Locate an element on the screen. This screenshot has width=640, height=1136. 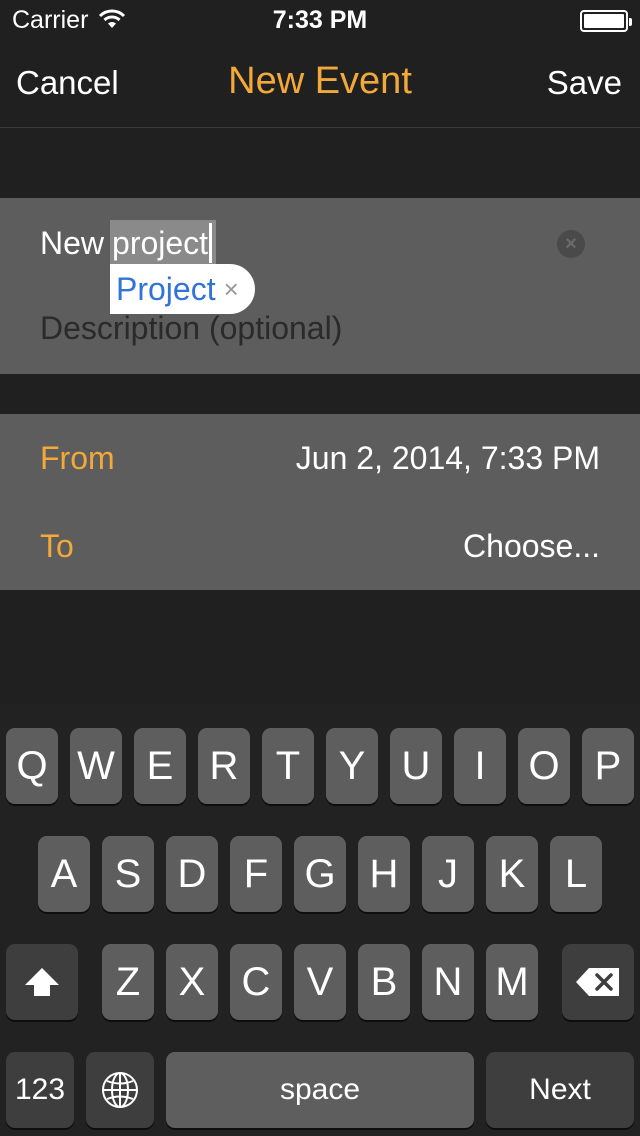
suggestion-word: Project is located at coordinates (166, 289).